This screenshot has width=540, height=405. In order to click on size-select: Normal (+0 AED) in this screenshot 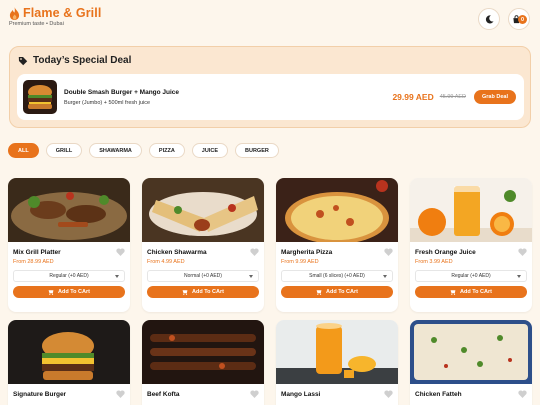, I will do `click(203, 276)`.